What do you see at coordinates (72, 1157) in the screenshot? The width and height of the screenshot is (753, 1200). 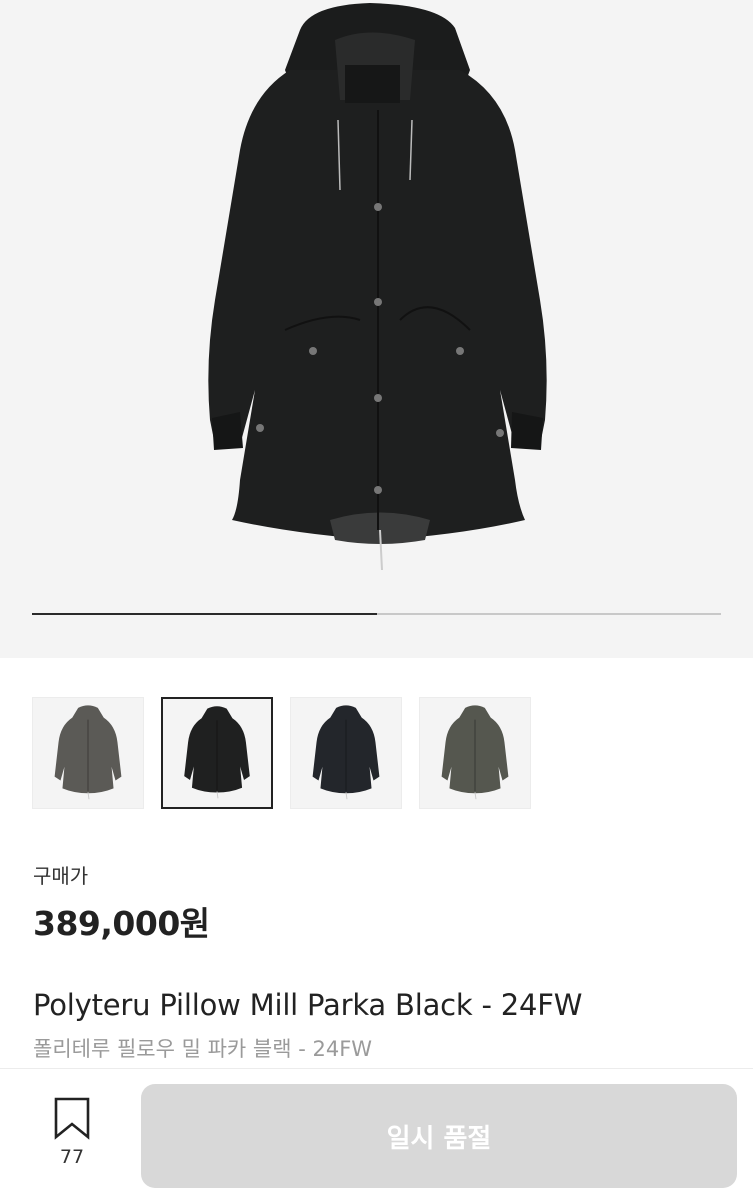 I see `bookmark-count: 77` at bounding box center [72, 1157].